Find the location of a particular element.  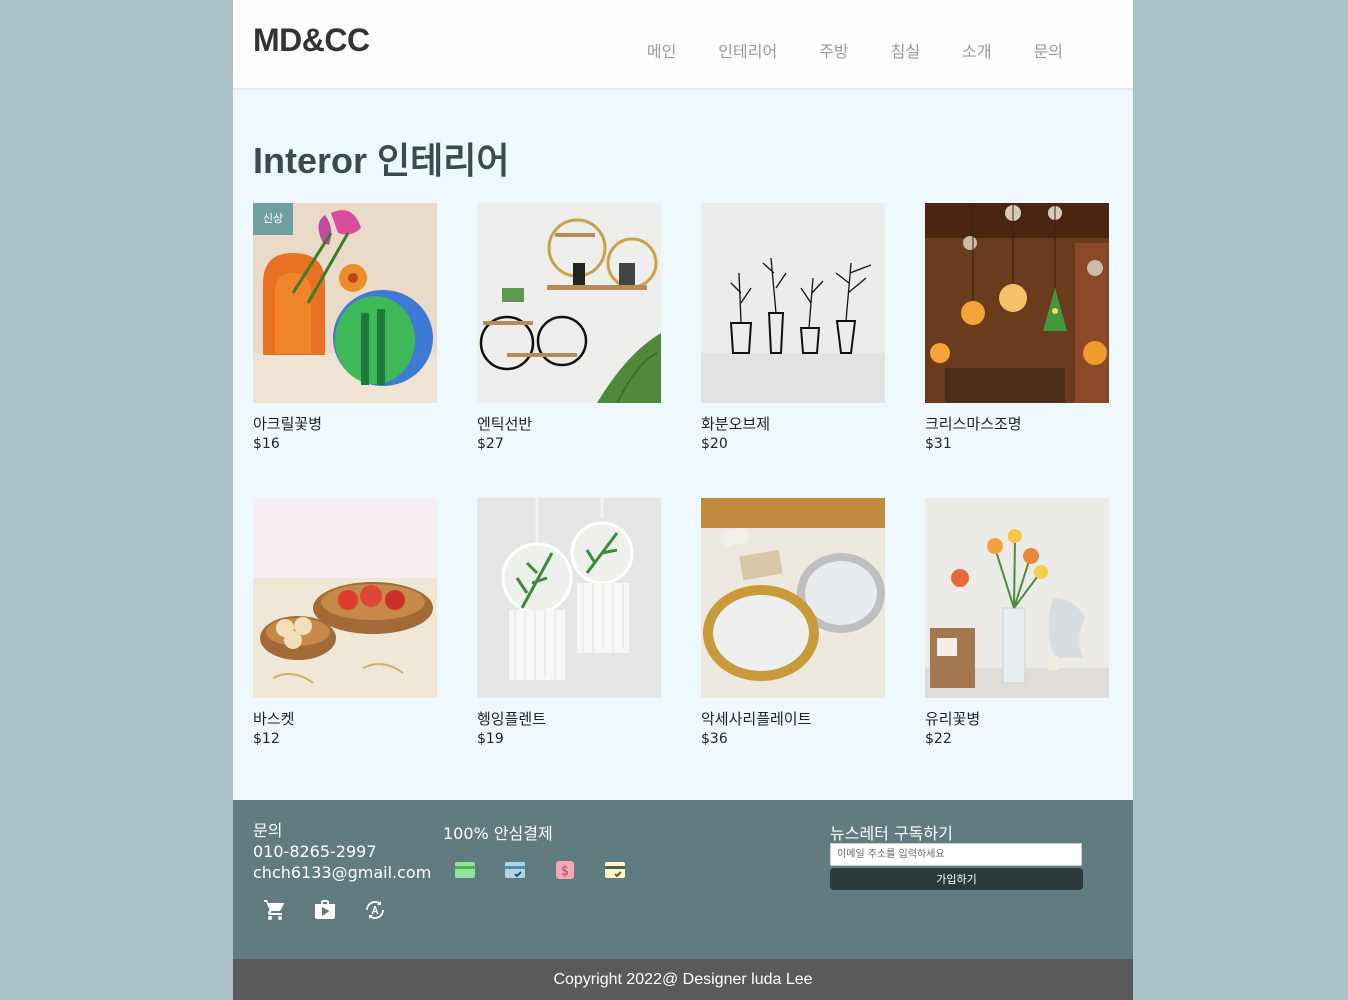

product-card: 엔틱선반 $27 is located at coordinates (569, 327).